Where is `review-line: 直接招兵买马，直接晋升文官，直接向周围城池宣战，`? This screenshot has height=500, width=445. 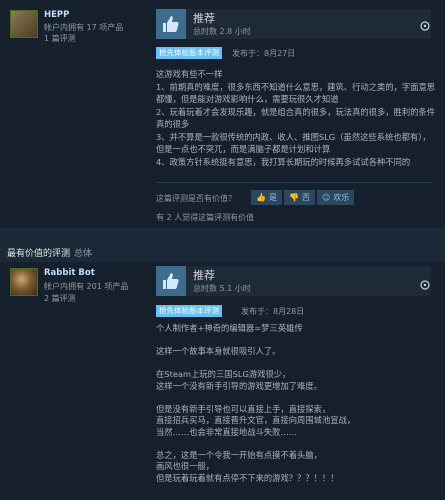
review-line: 直接招兵买马，直接晋升文官，直接向周围城池宣战， is located at coordinates (256, 420).